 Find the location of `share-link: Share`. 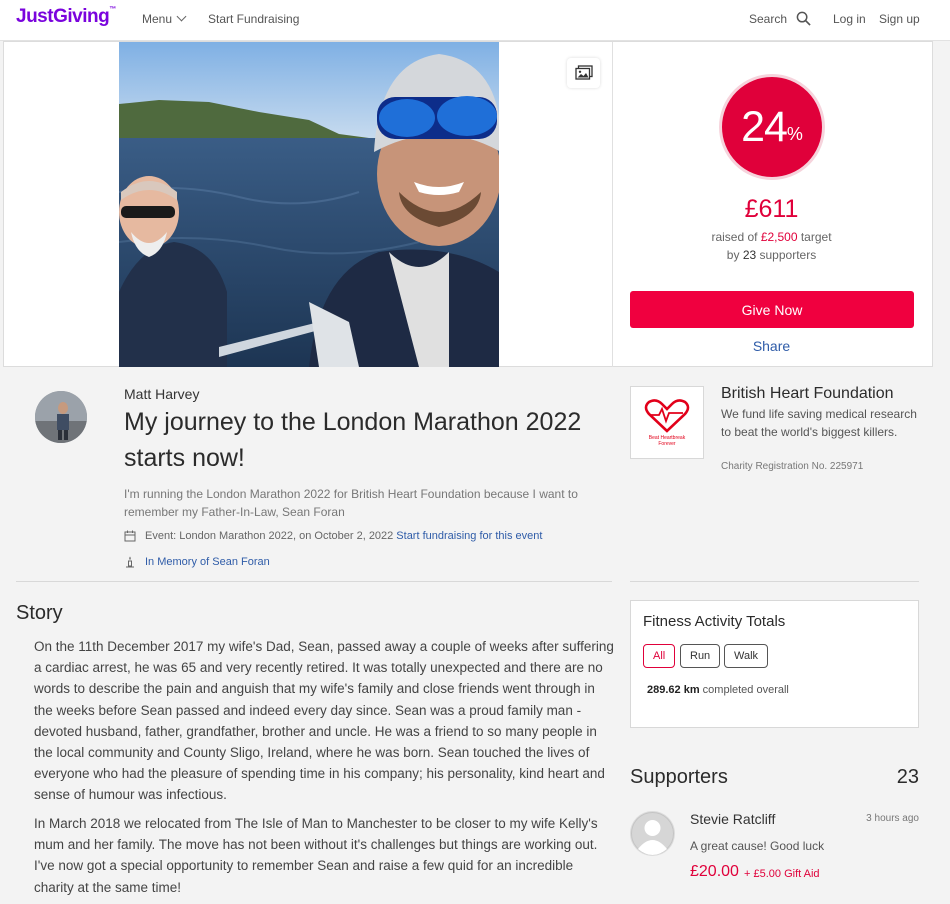

share-link: Share is located at coordinates (771, 346).